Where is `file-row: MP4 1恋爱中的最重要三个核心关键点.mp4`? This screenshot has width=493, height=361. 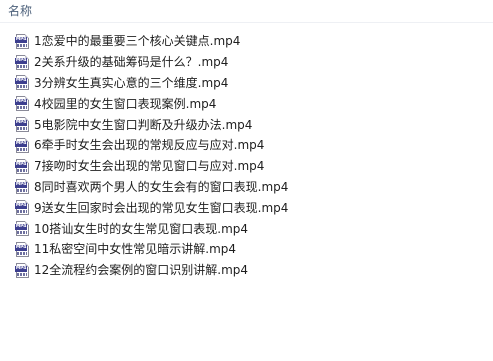
file-row: MP4 1恋爱中的最重要三个核心关键点.mp4 is located at coordinates (246, 41).